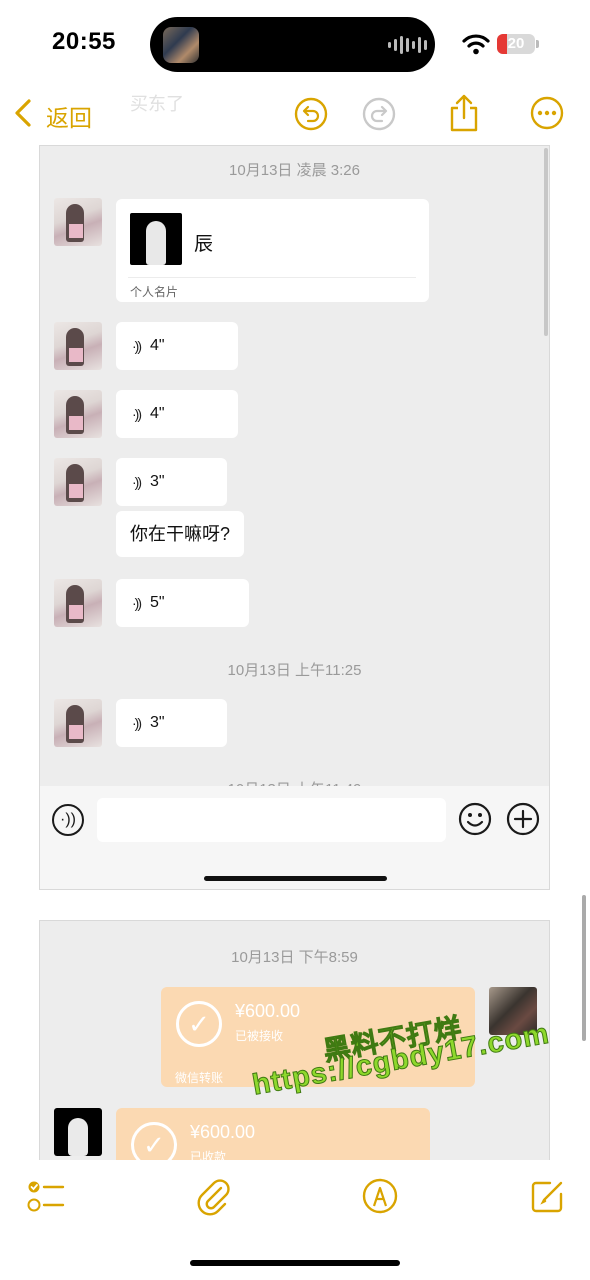 The image size is (590, 1280). Describe the element at coordinates (182, 603) in the screenshot. I see `voice-message: ·)) 5"` at that location.